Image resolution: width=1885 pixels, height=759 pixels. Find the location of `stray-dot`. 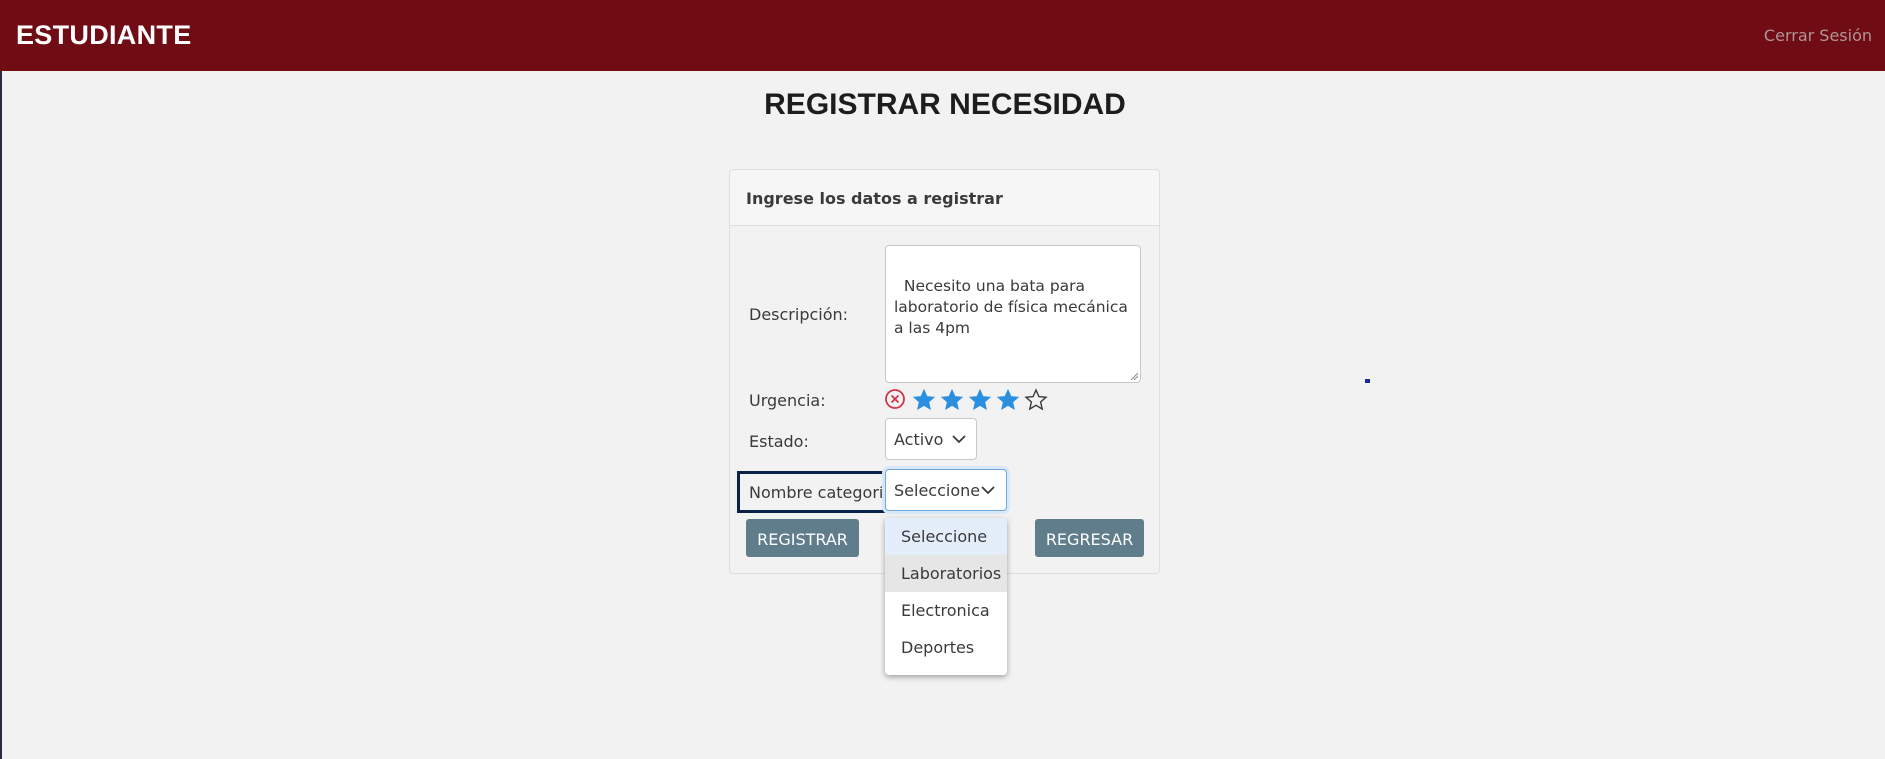

stray-dot is located at coordinates (1367, 381).